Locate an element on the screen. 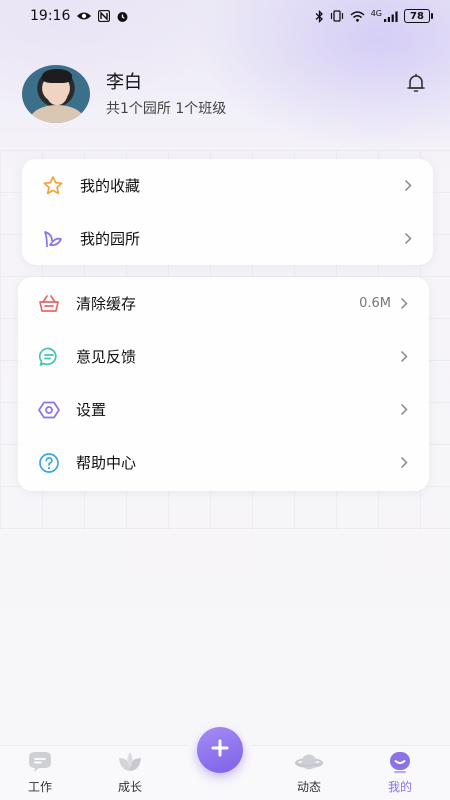 The width and height of the screenshot is (450, 800). tab-work: 工作 is located at coordinates (40, 773).